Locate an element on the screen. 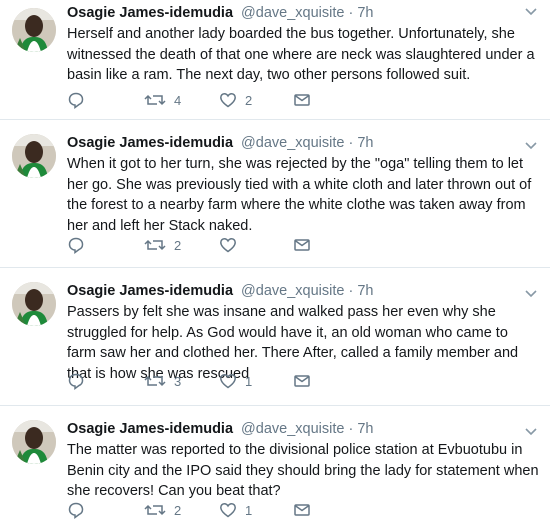 Image resolution: width=550 pixels, height=525 pixels. tweet-actions: 2 is located at coordinates (217, 245).